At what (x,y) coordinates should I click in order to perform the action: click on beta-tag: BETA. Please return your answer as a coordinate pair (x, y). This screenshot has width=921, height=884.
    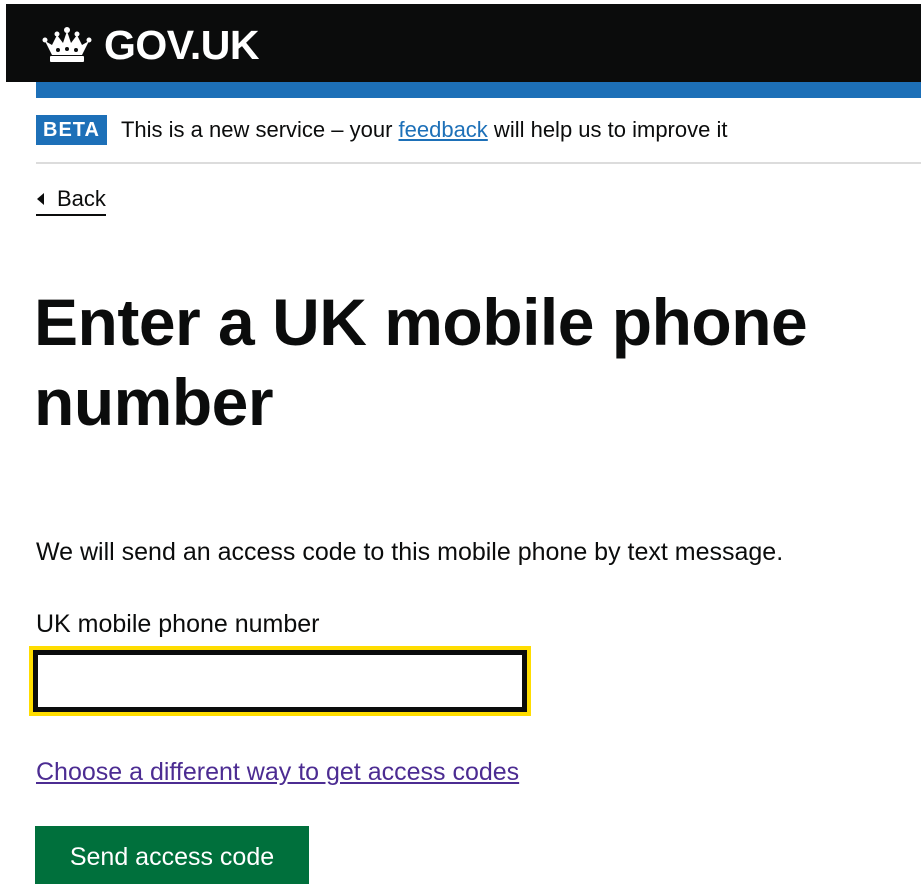
    Looking at the image, I should click on (71, 130).